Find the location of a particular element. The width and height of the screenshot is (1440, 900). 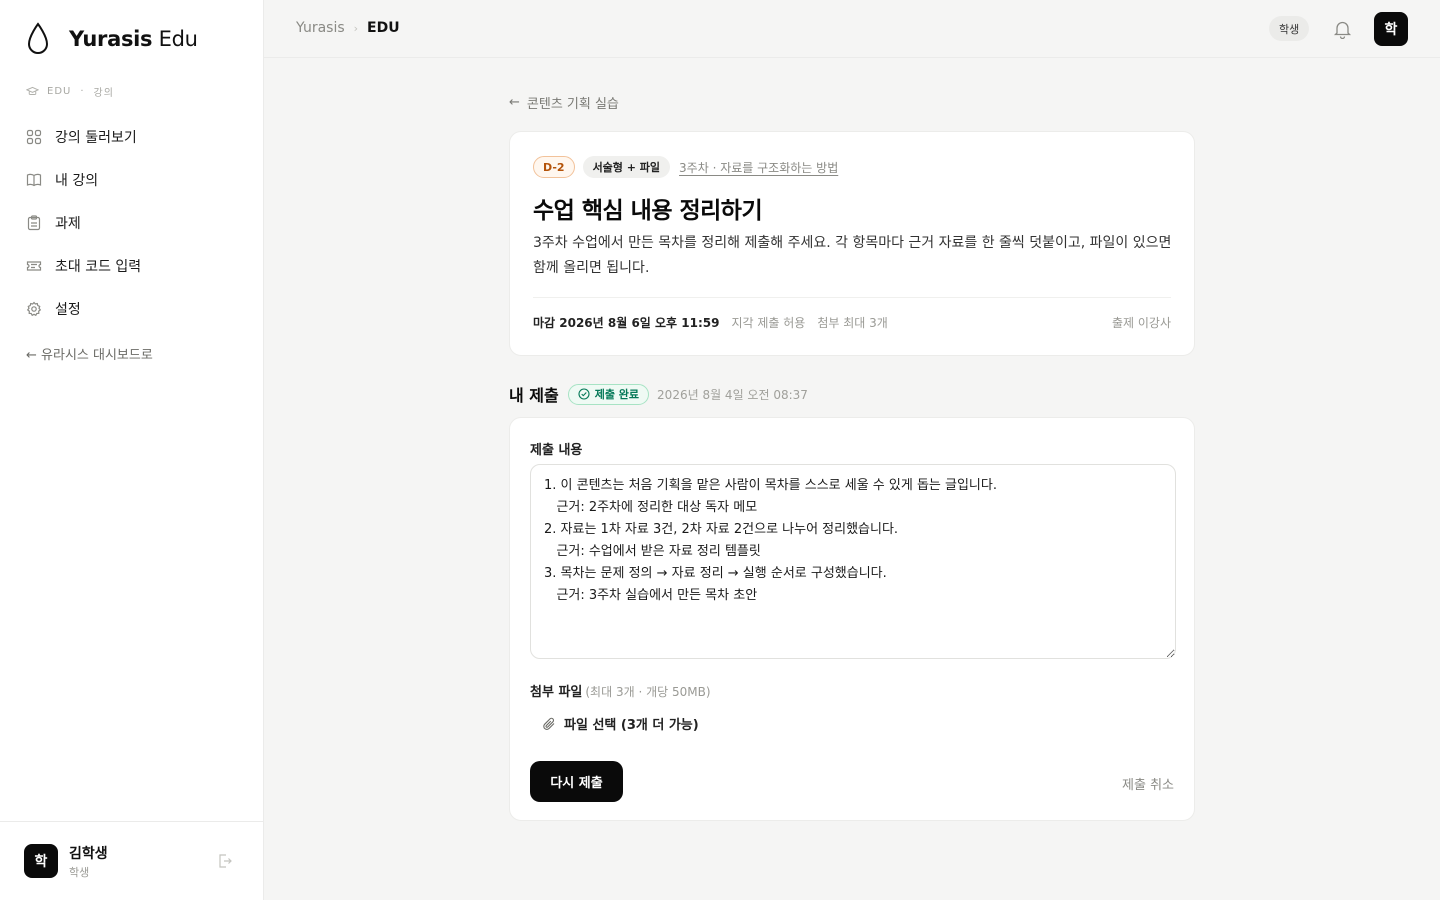

role-badge: 학생 is located at coordinates (1289, 28).